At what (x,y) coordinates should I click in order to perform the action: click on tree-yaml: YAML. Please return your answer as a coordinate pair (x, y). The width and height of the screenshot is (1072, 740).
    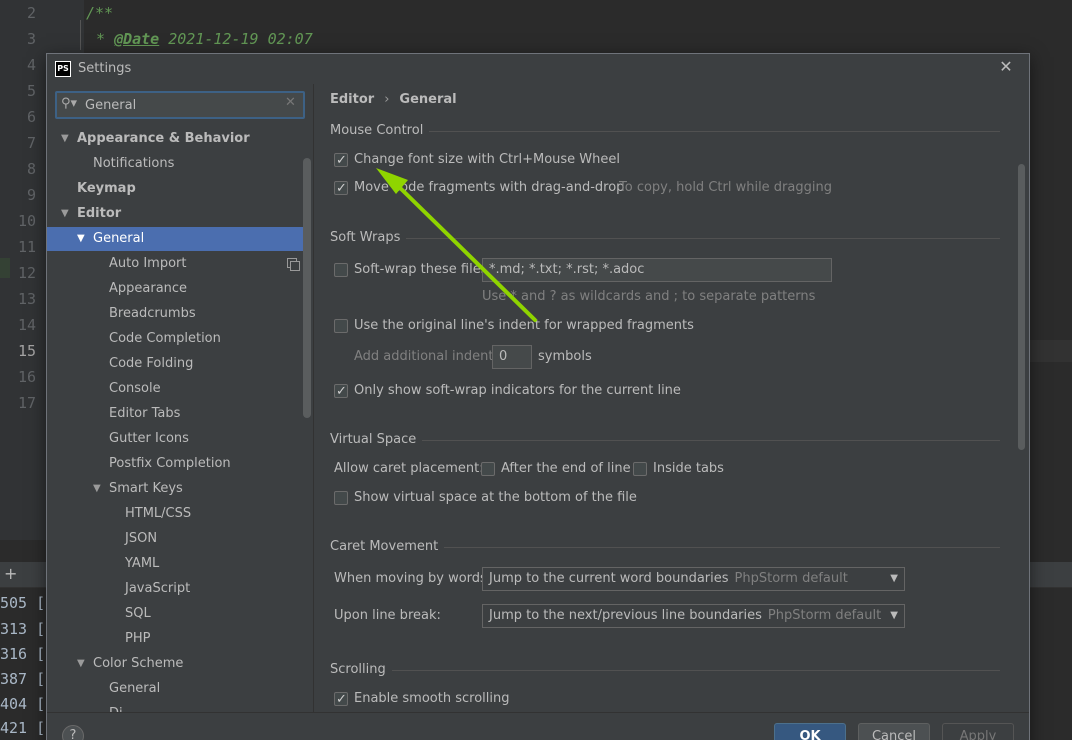
    Looking at the image, I should click on (179, 564).